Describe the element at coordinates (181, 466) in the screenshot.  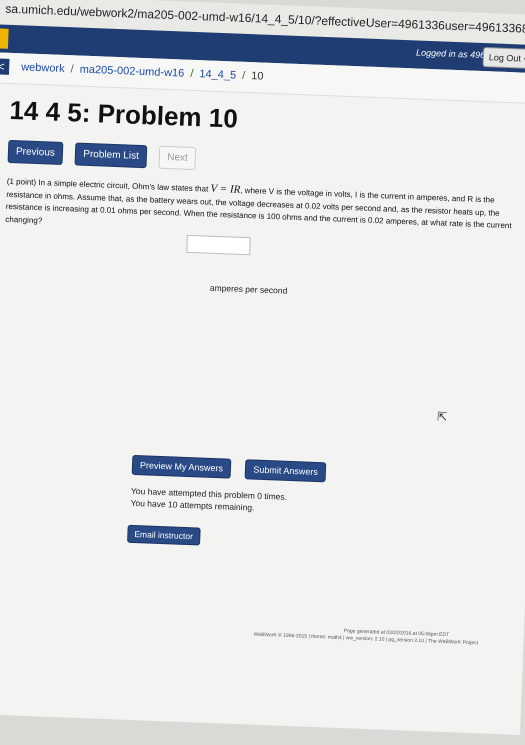
I see `preview-answers-button: Preview My Answers` at that location.